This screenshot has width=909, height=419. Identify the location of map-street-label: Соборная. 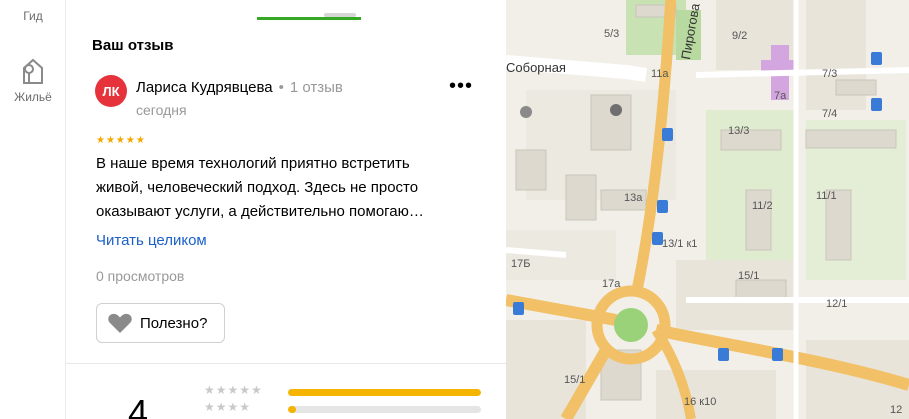
(536, 67).